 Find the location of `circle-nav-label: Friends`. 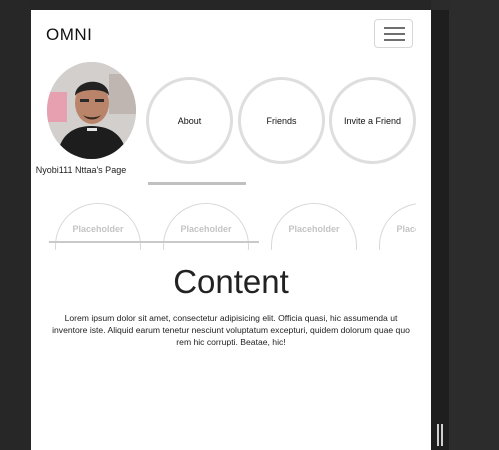

circle-nav-label: Friends is located at coordinates (281, 120).